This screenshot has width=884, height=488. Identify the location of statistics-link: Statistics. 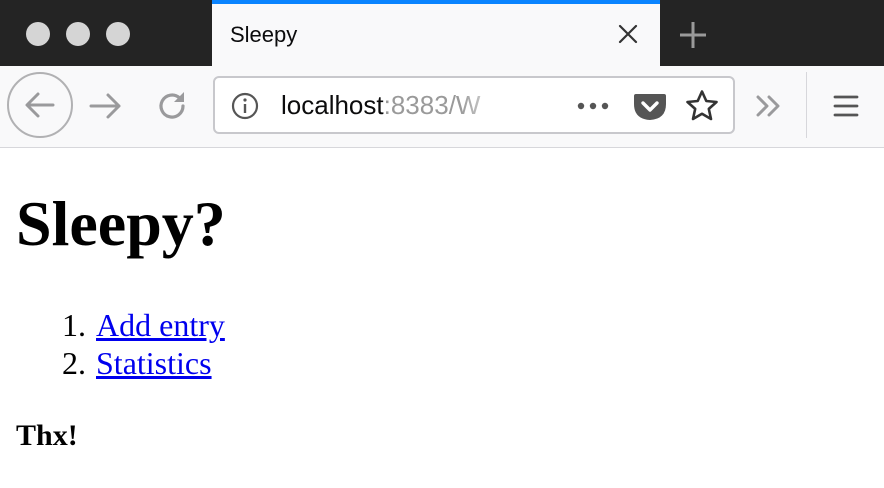
(154, 363).